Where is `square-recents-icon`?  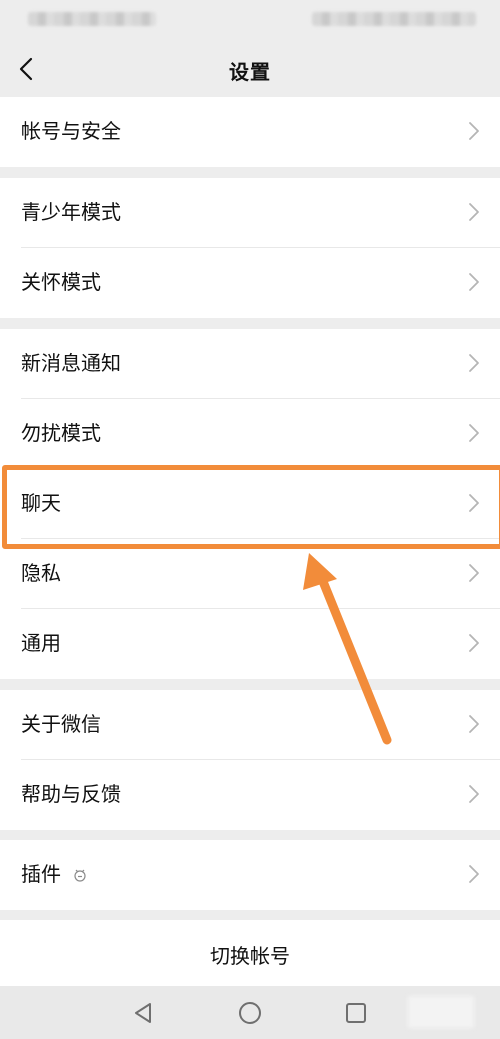 square-recents-icon is located at coordinates (356, 1013).